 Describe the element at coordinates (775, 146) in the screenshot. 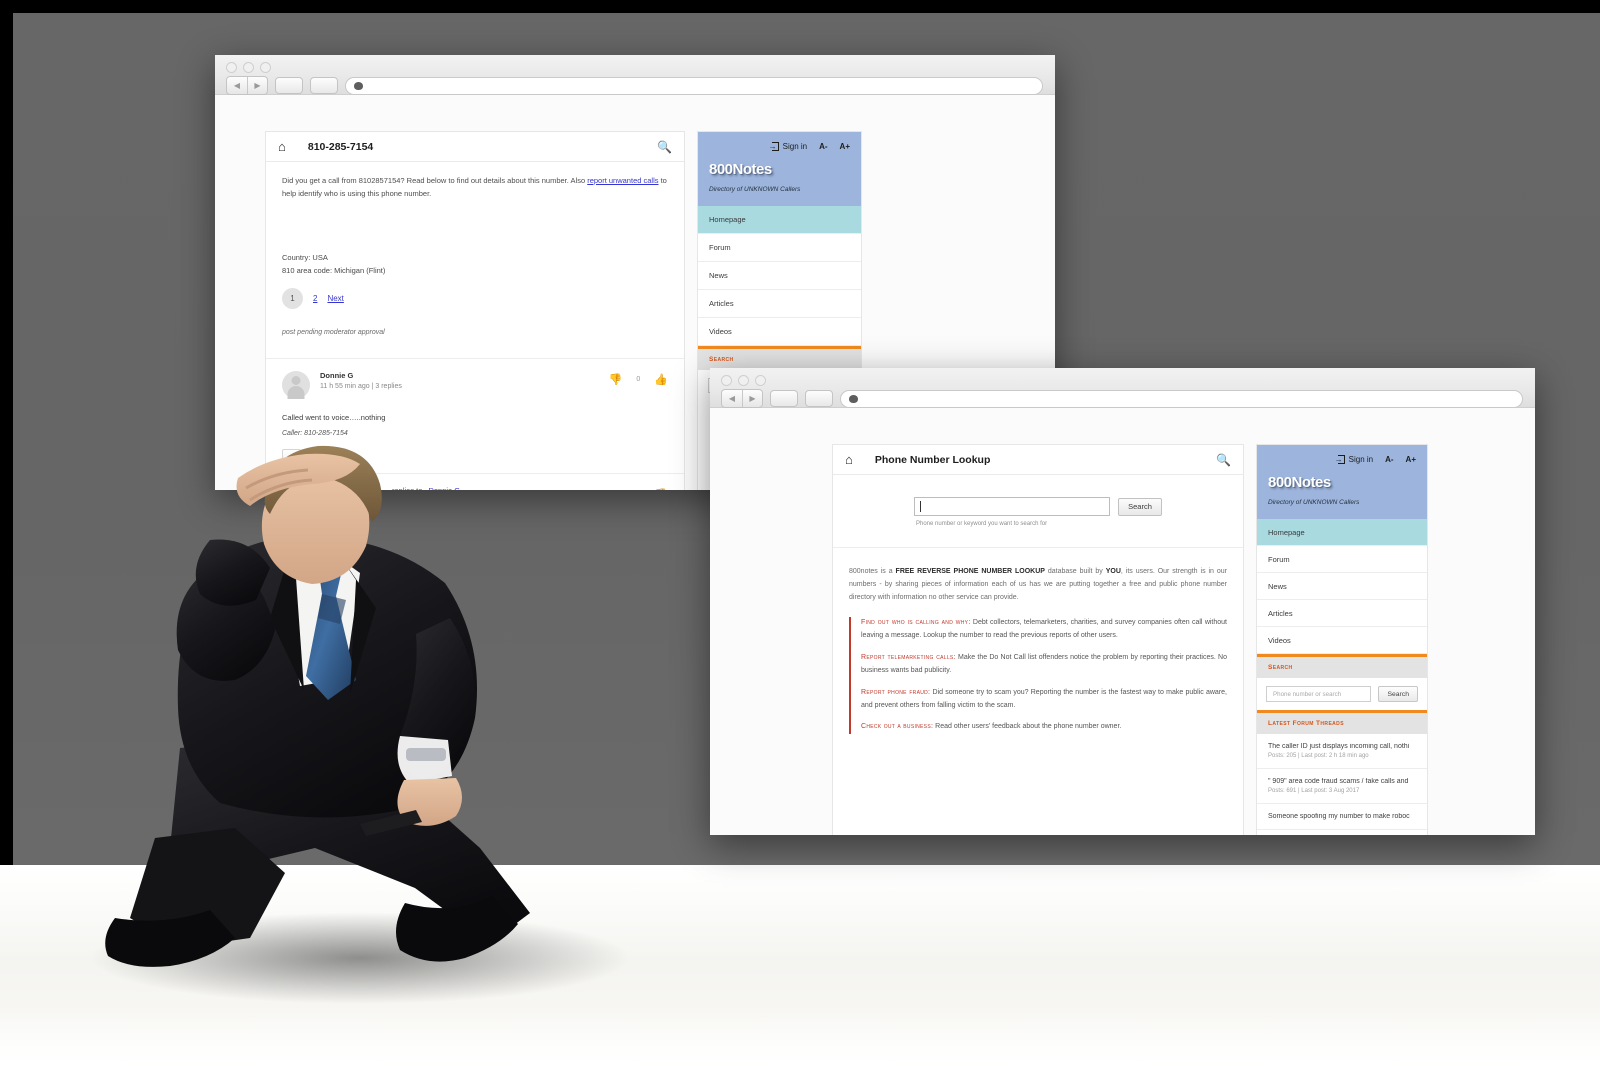

I see `sign-in-icon` at that location.